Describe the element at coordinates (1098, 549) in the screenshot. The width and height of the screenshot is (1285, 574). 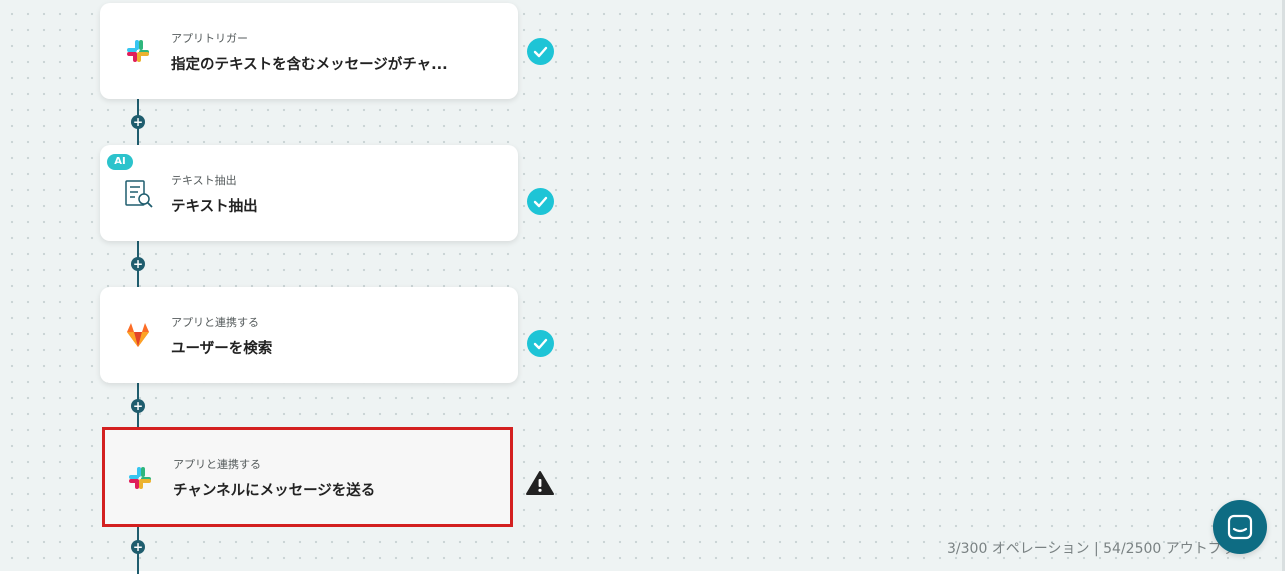
I see `usage-counter: 3/300 オペレーション | 54/2500 アウトプット` at that location.